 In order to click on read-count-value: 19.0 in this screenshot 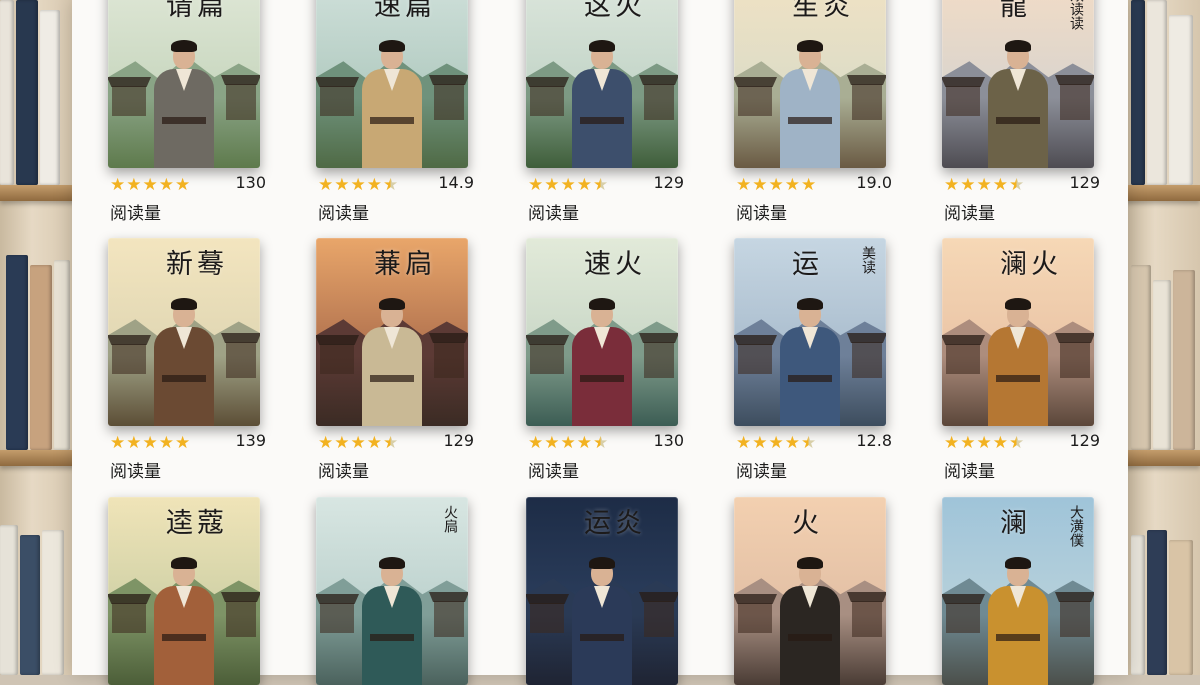, I will do `click(874, 182)`.